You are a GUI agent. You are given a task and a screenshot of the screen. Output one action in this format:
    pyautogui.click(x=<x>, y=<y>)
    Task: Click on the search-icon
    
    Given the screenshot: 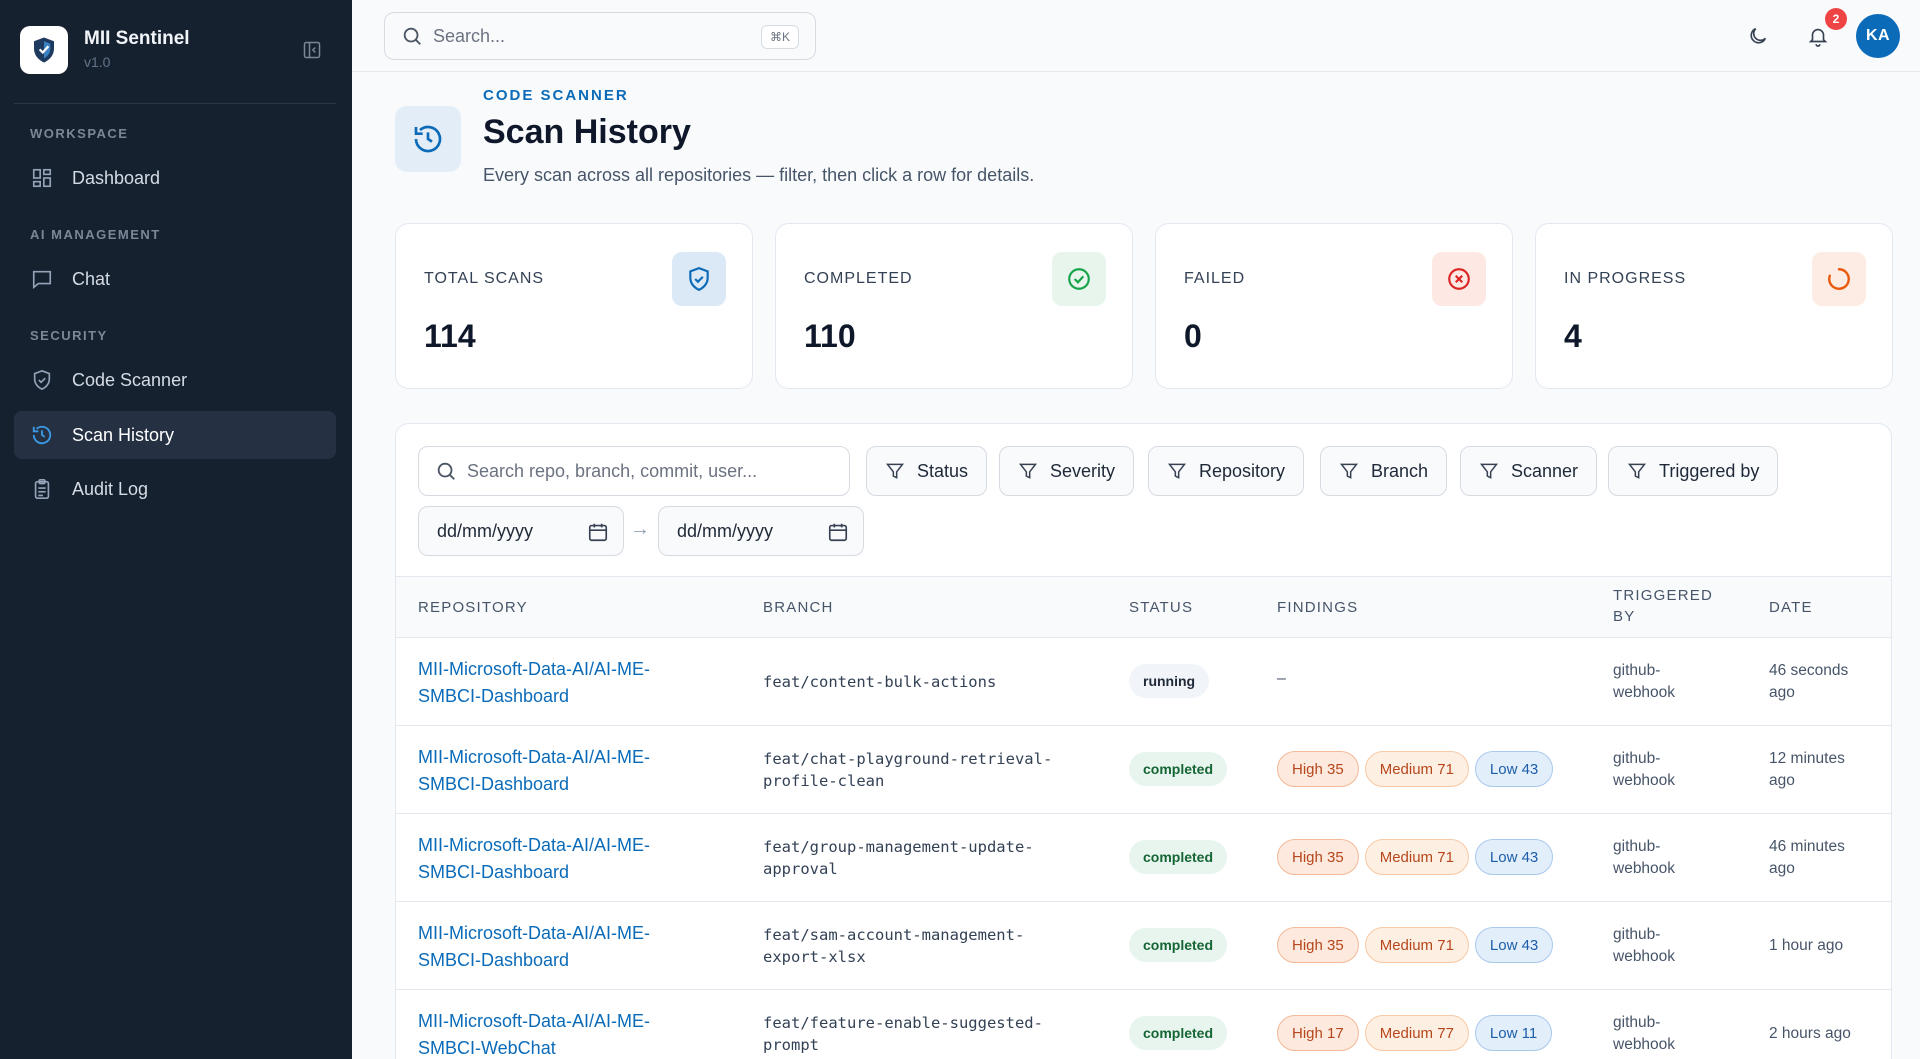 What is the action you would take?
    pyautogui.click(x=446, y=471)
    